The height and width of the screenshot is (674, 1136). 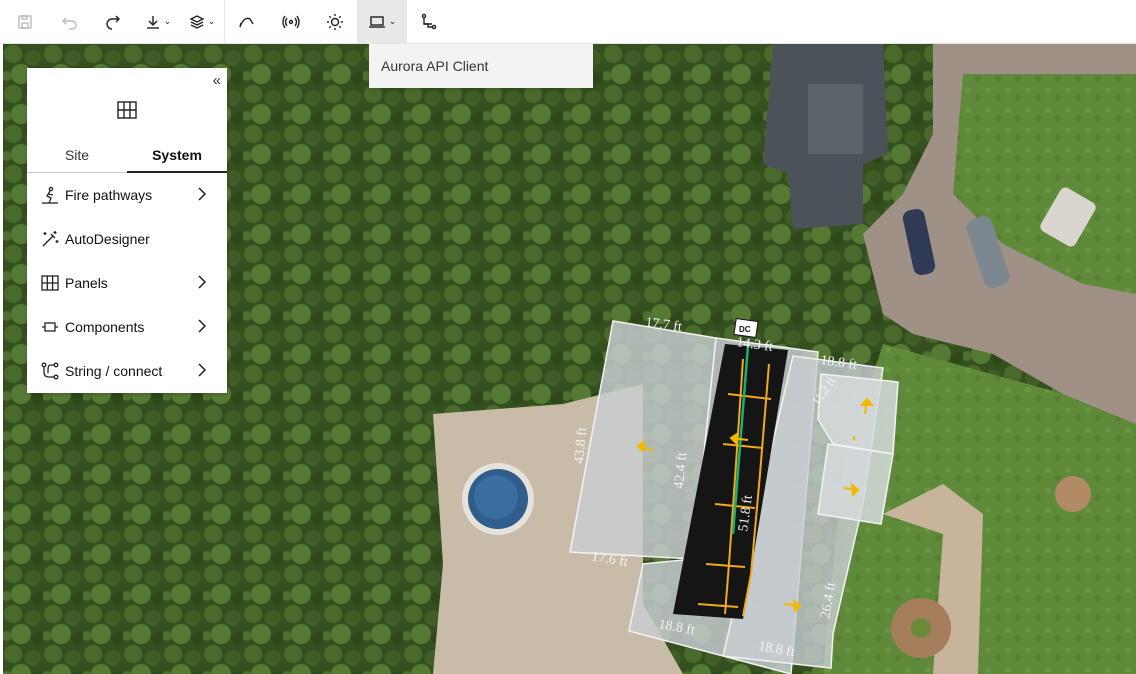 I want to click on save-icon, so click(x=25, y=21).